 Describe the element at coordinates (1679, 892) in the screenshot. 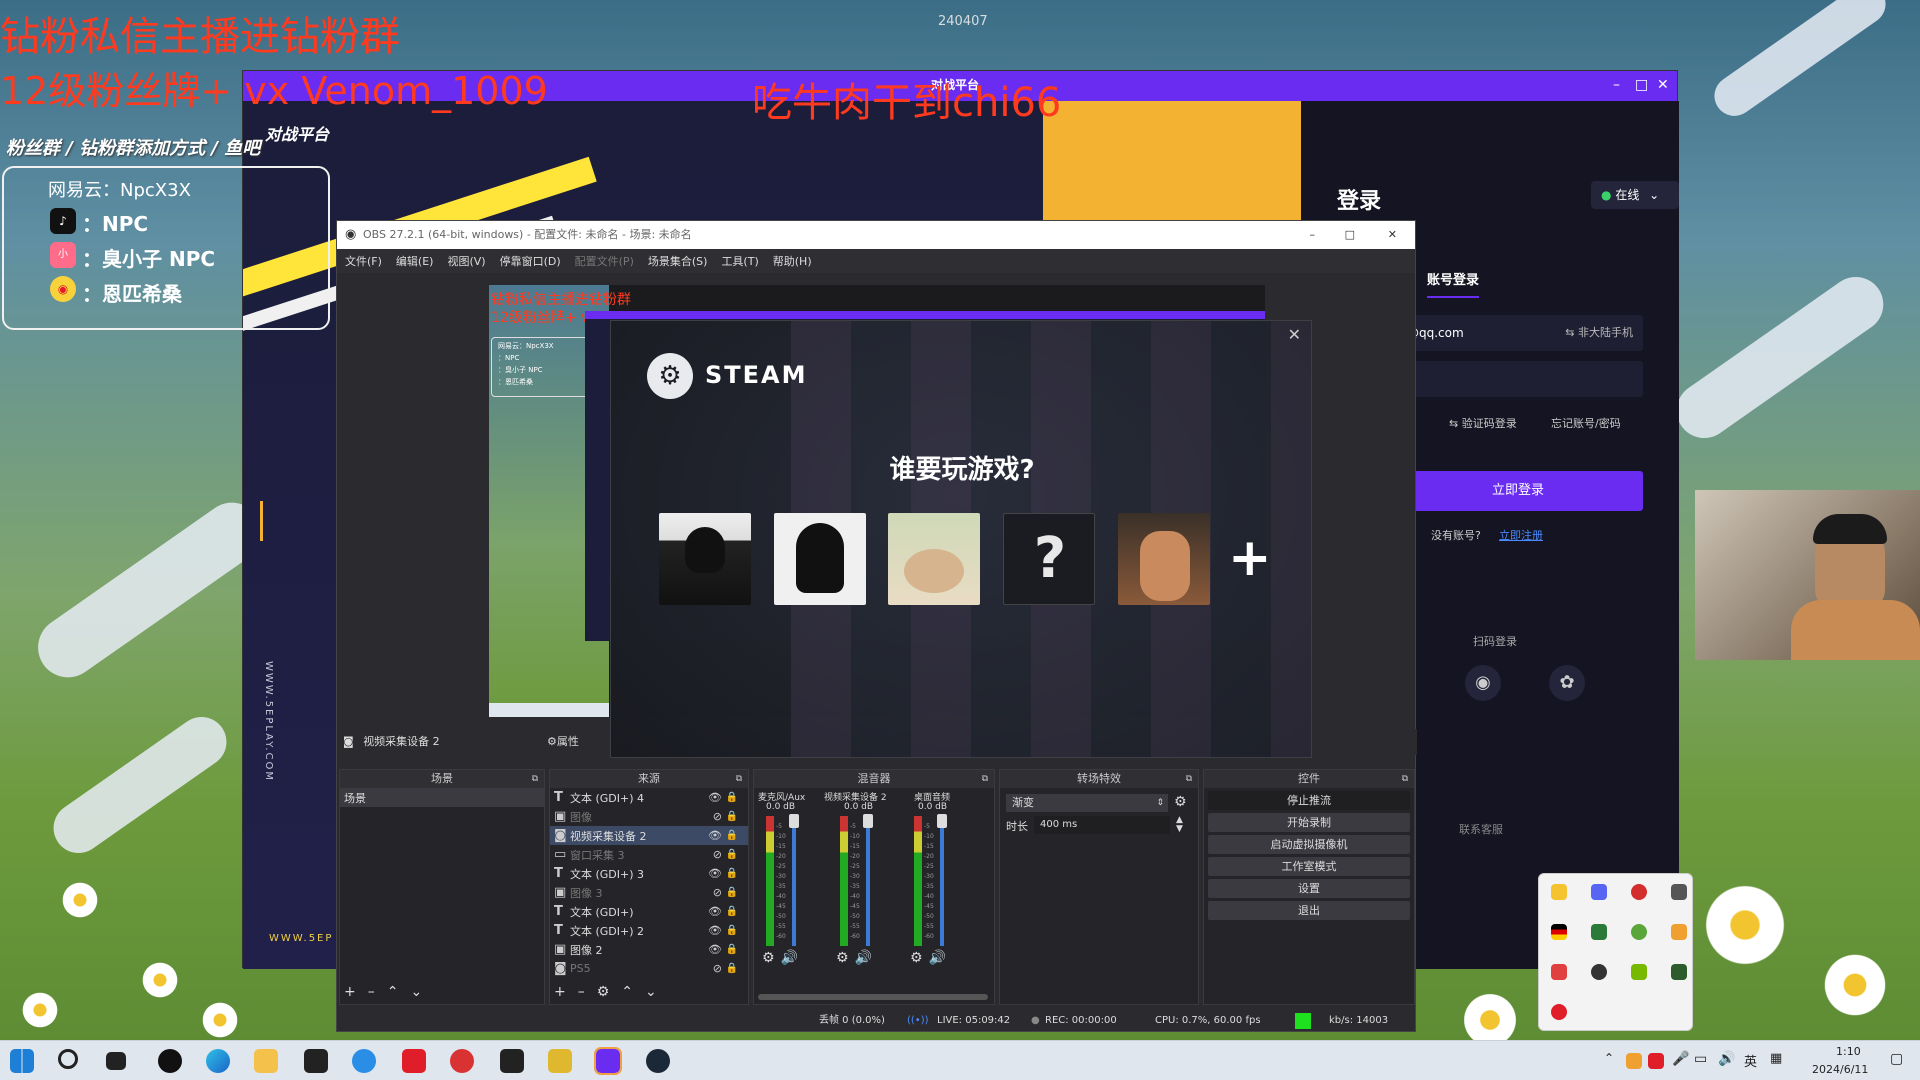

I see `usb-icon` at that location.